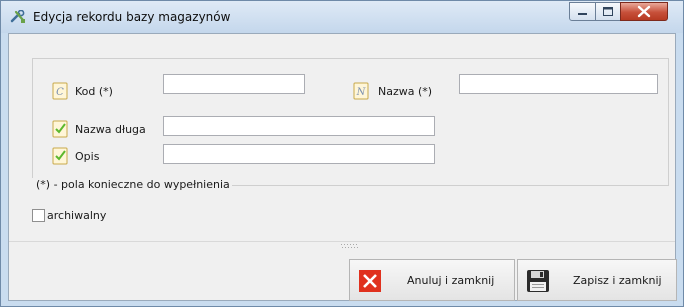 The image size is (684, 307). I want to click on save-label: Zapisz i zamknij, so click(617, 280).